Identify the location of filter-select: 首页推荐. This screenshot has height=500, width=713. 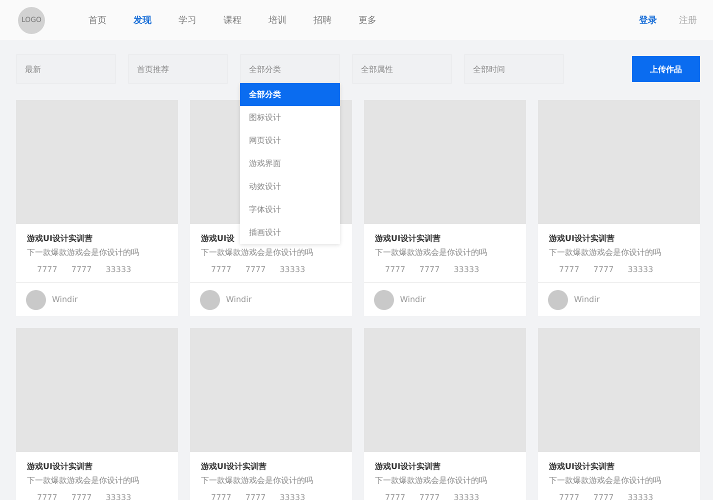
(178, 69).